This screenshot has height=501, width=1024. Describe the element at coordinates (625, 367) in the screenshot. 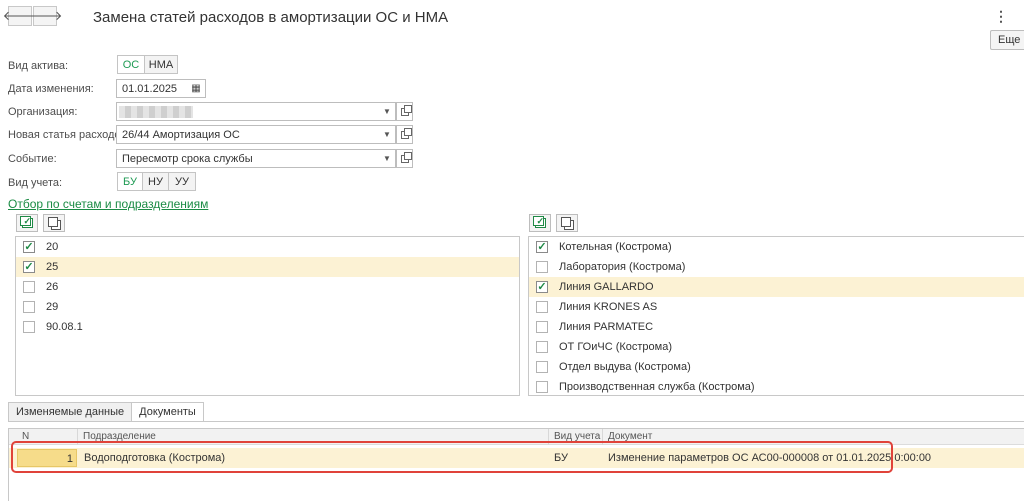

I see `department-label: Отдел выдува (Кострома)` at that location.